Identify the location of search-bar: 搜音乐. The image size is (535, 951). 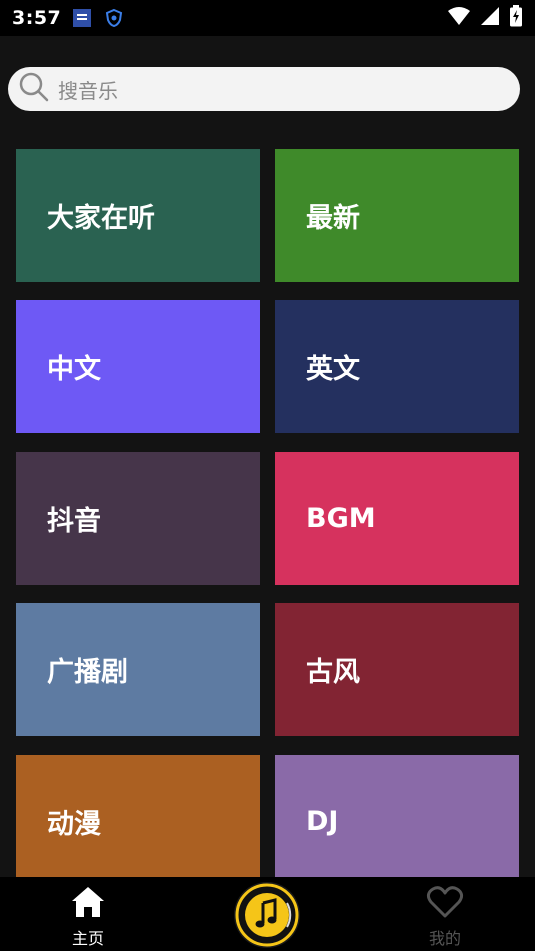
(264, 89).